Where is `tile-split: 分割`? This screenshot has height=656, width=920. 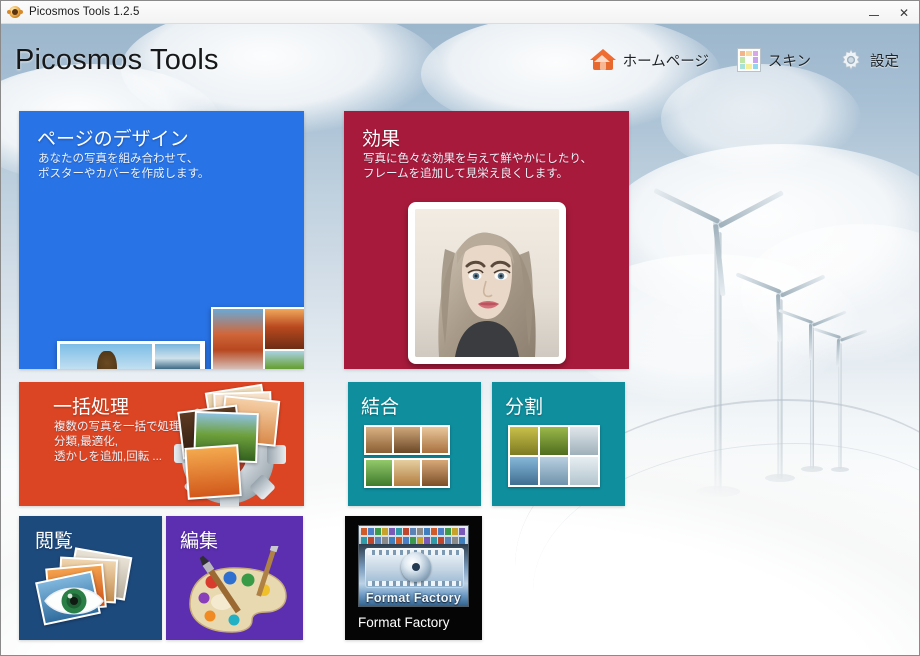
tile-split: 分割 is located at coordinates (558, 444).